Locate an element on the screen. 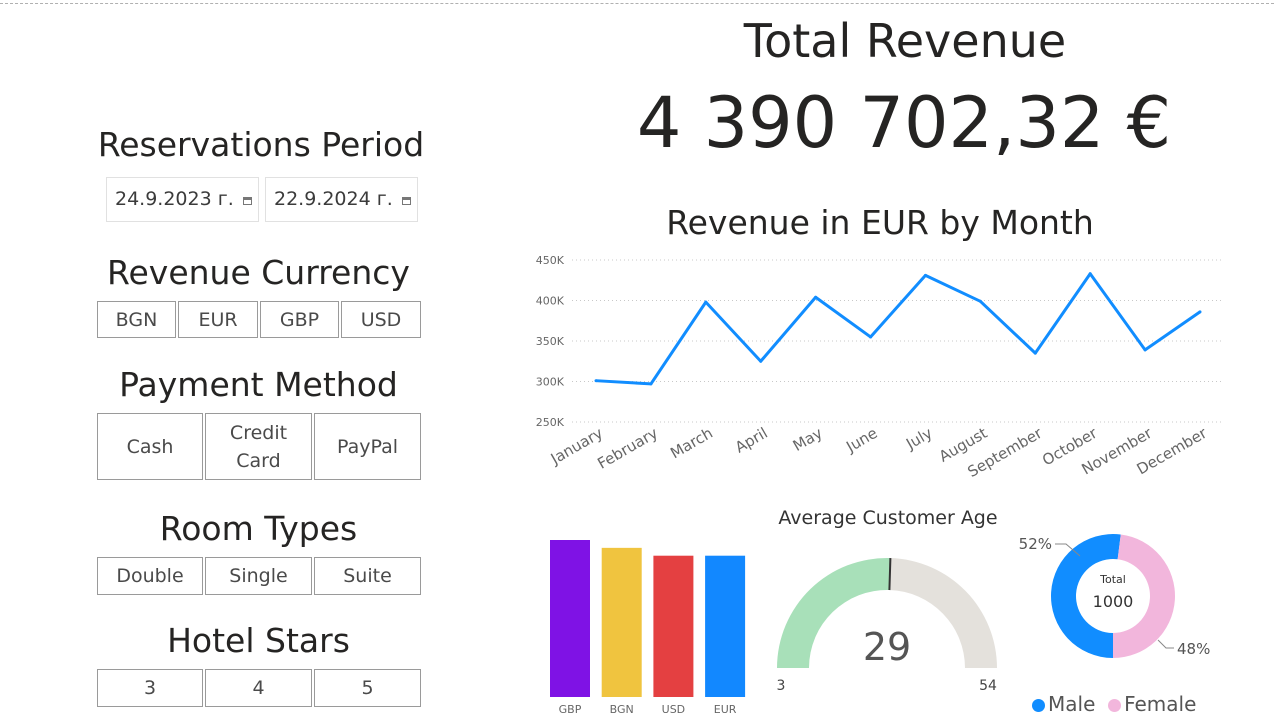 This screenshot has height=726, width=1274. bar-category-label: USD is located at coordinates (674, 709).